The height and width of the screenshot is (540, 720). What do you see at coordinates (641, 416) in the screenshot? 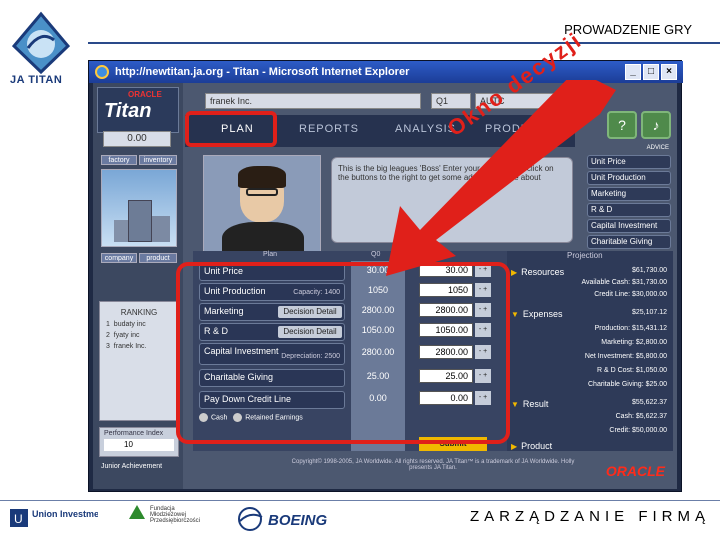
I see `result-cash: Cash: $5,622.37` at bounding box center [641, 416].